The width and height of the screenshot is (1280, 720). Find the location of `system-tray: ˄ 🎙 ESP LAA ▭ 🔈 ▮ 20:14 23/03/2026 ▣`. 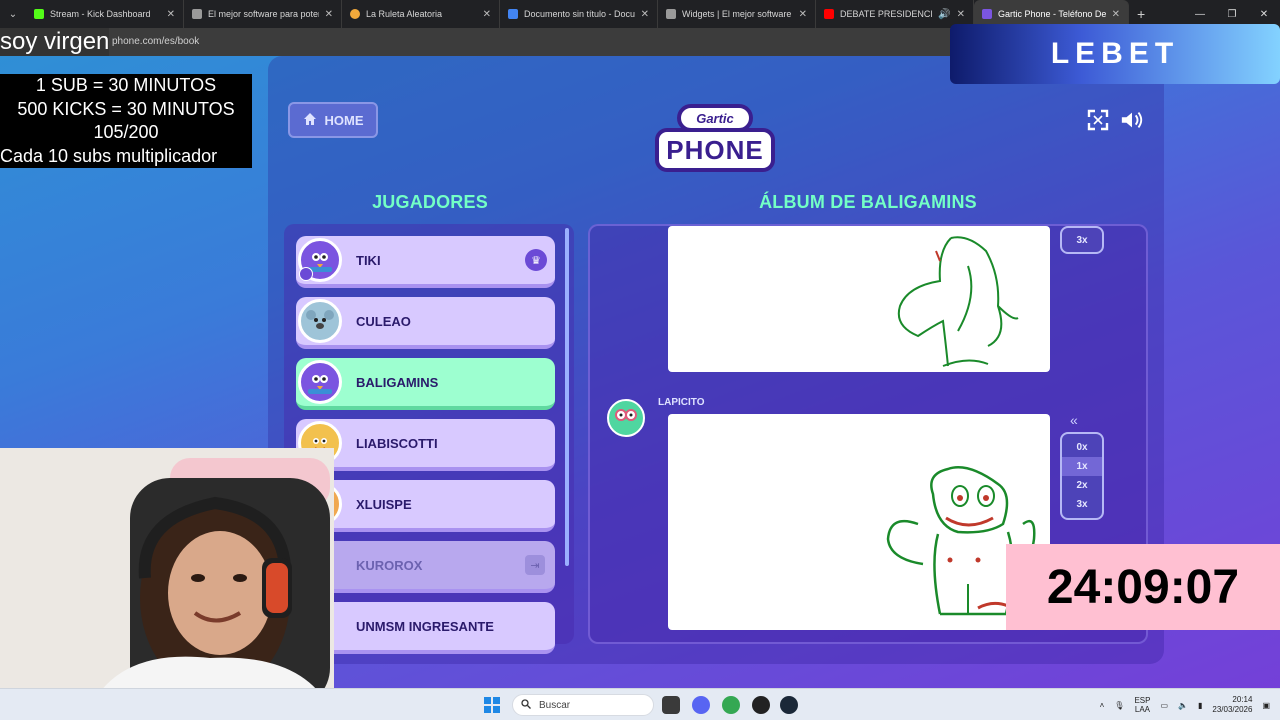

system-tray: ˄ 🎙 ESP LAA ▭ 🔈 ▮ 20:14 23/03/2026 ▣ is located at coordinates (1190, 704).